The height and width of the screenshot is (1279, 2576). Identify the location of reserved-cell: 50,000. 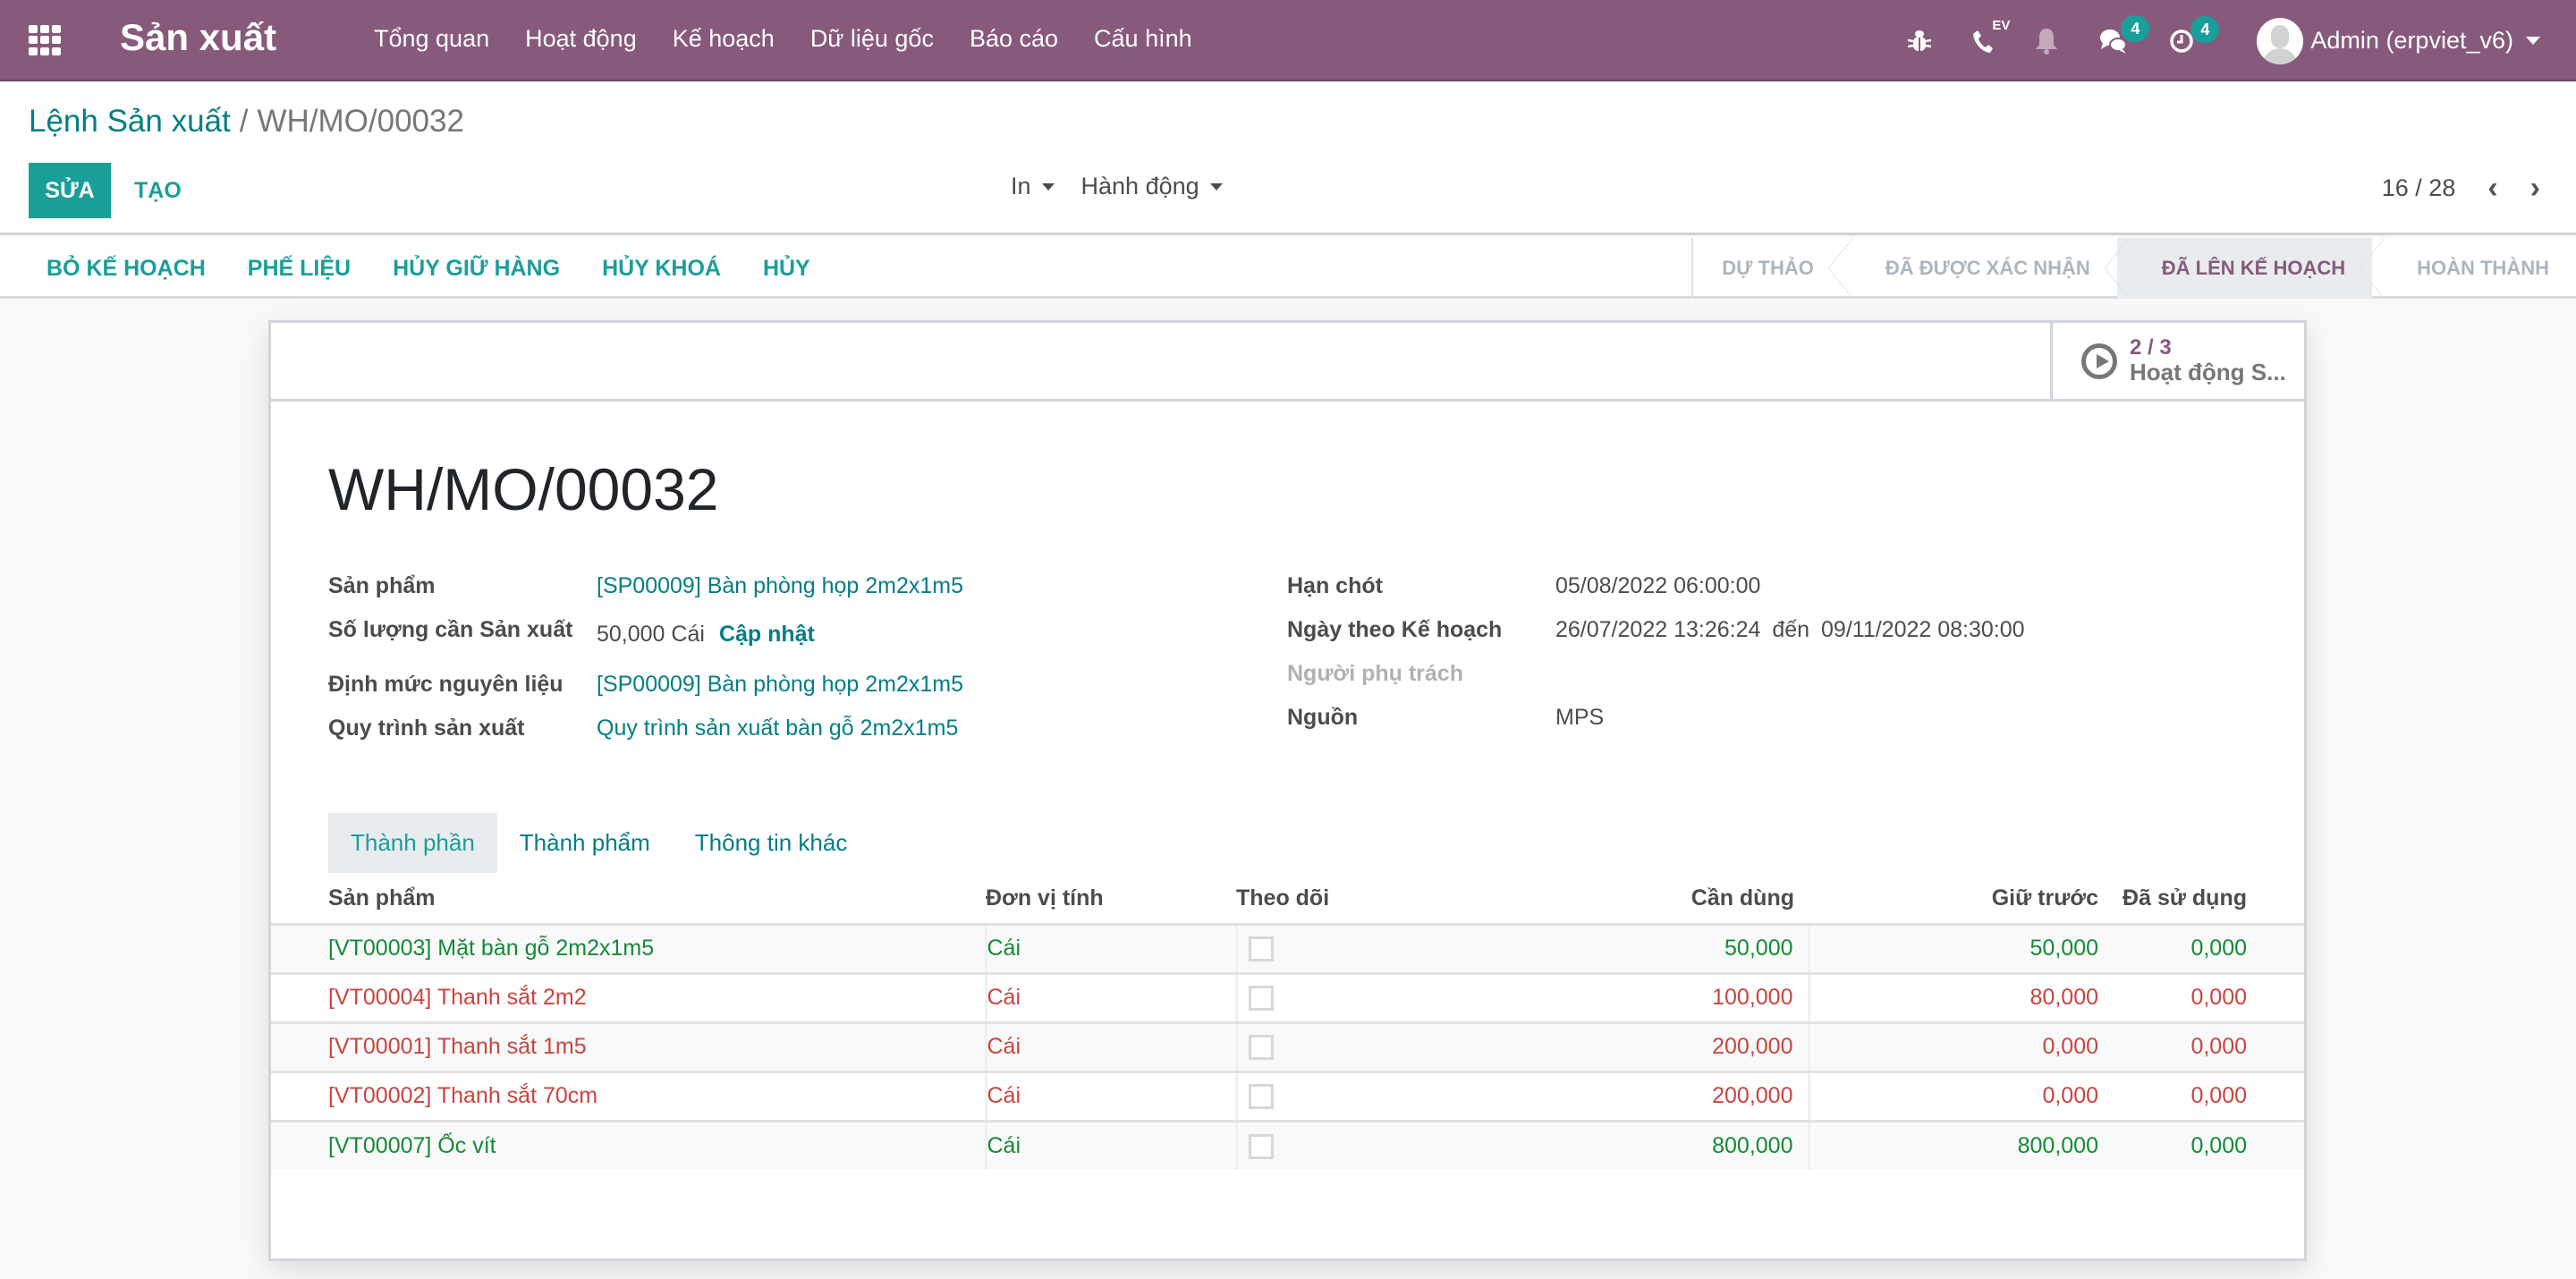
(1960, 950).